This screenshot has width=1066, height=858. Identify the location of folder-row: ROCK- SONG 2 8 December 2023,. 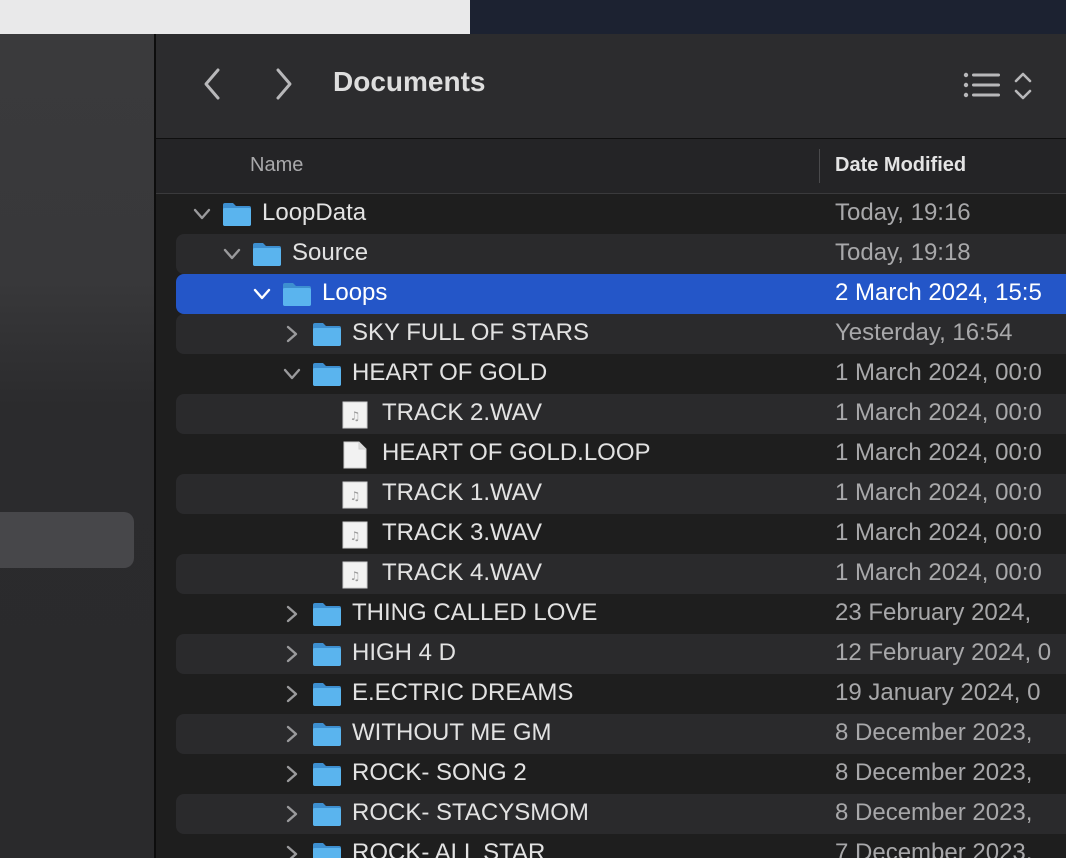
(621, 774).